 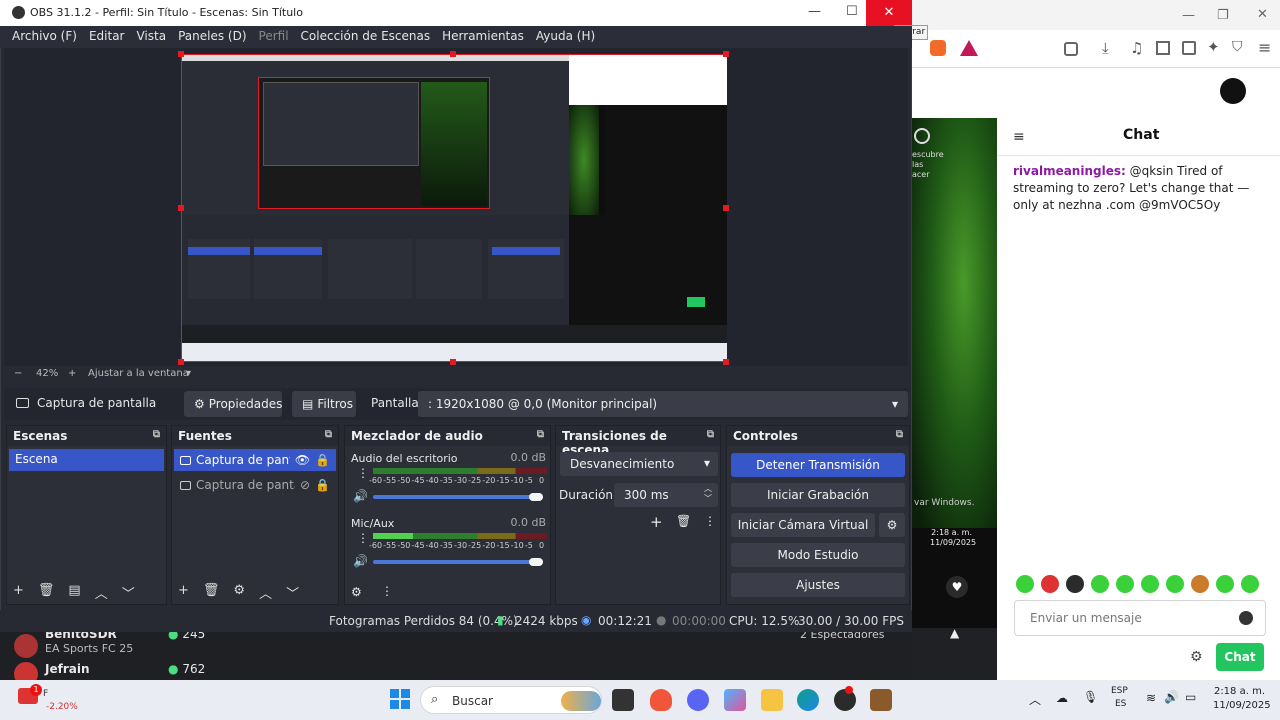 I want to click on move-up-icon: ︿, so click(x=101, y=592).